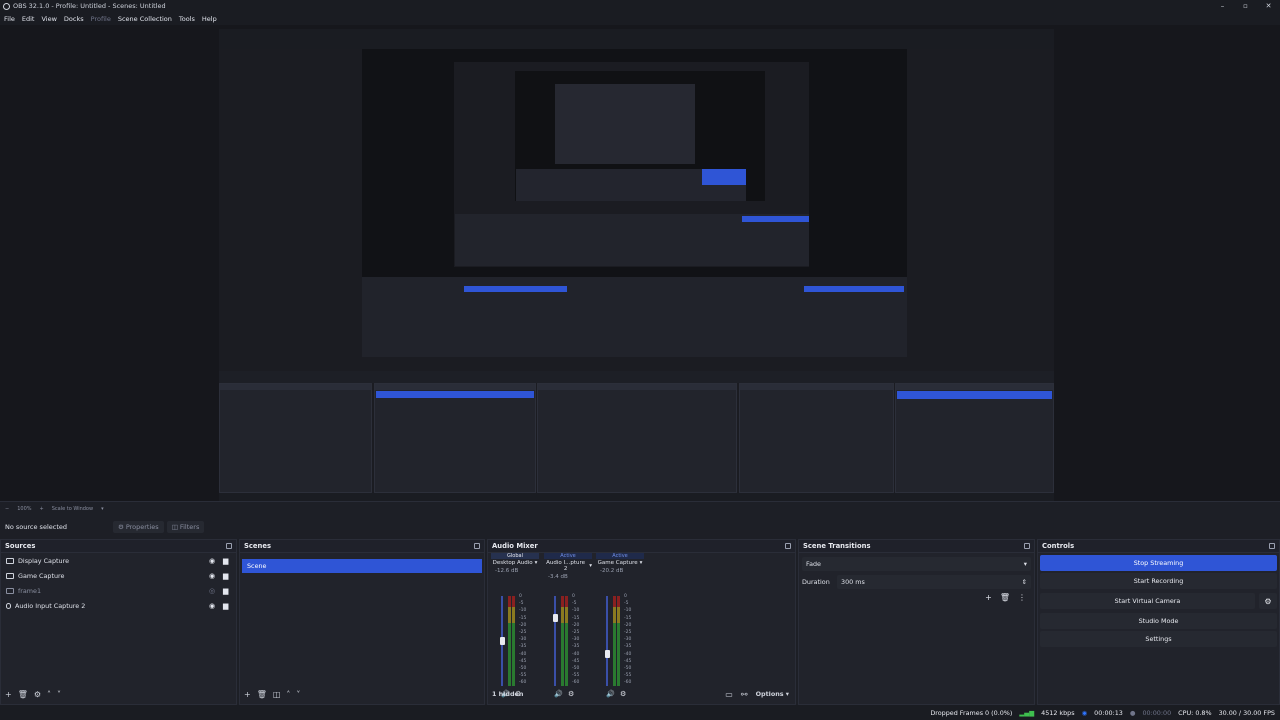 The image size is (1280, 720). What do you see at coordinates (640, 508) in the screenshot?
I see `preview-toolbar: − 100% + Scale to Window ▾` at bounding box center [640, 508].